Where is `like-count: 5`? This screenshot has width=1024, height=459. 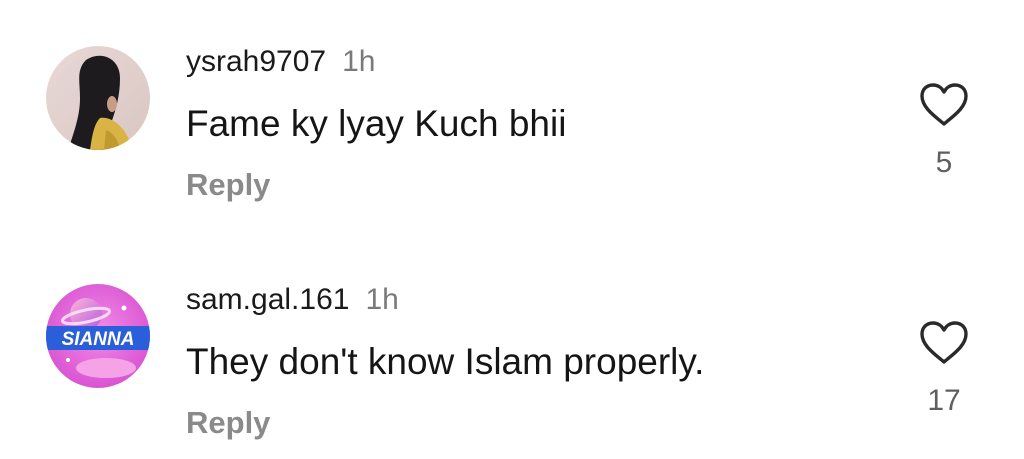
like-count: 5 is located at coordinates (944, 162).